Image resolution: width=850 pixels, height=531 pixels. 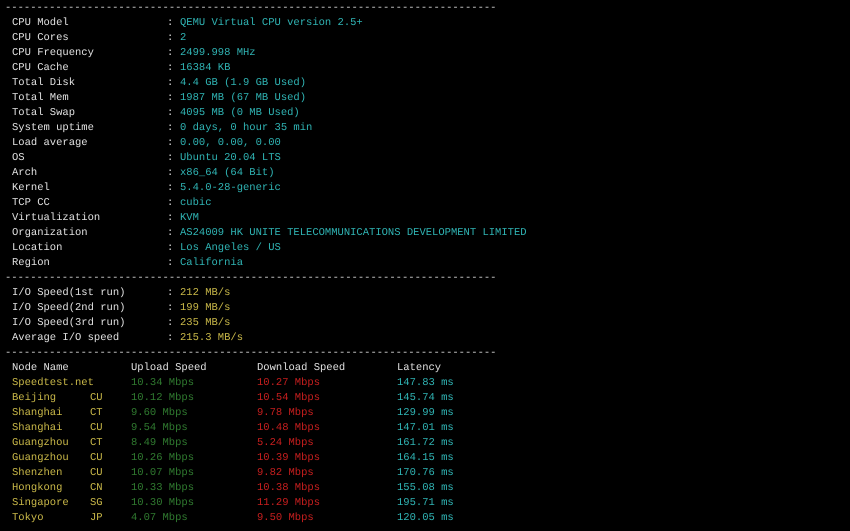 What do you see at coordinates (289, 503) in the screenshot?
I see `download-speed: 11.29 Mbps` at bounding box center [289, 503].